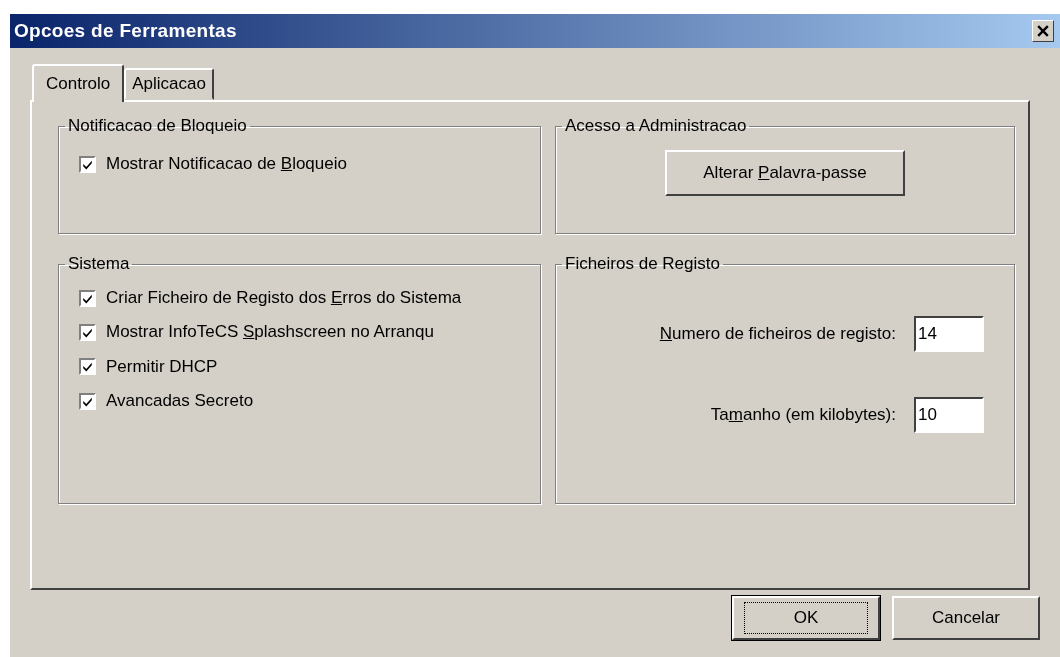 This screenshot has height=657, width=1060. What do you see at coordinates (180, 401) in the screenshot?
I see `checkbox-label: Avancadas Secreto` at bounding box center [180, 401].